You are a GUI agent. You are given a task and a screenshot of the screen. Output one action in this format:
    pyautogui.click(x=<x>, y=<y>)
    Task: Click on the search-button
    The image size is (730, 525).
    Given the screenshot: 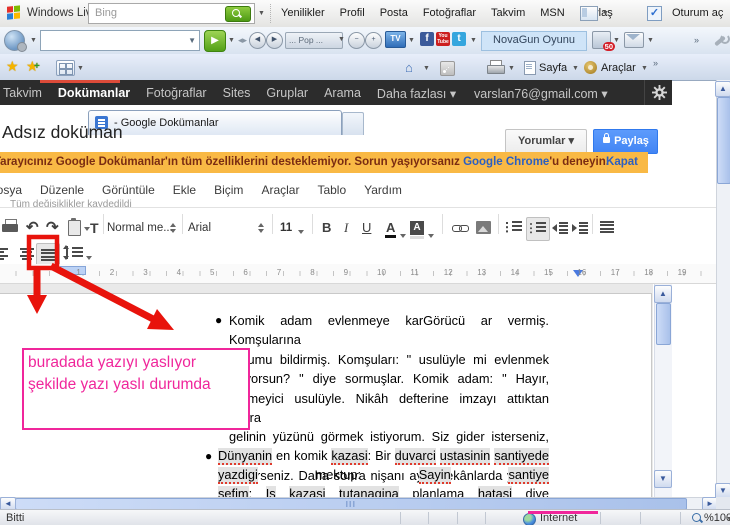 What is the action you would take?
    pyautogui.click(x=238, y=14)
    